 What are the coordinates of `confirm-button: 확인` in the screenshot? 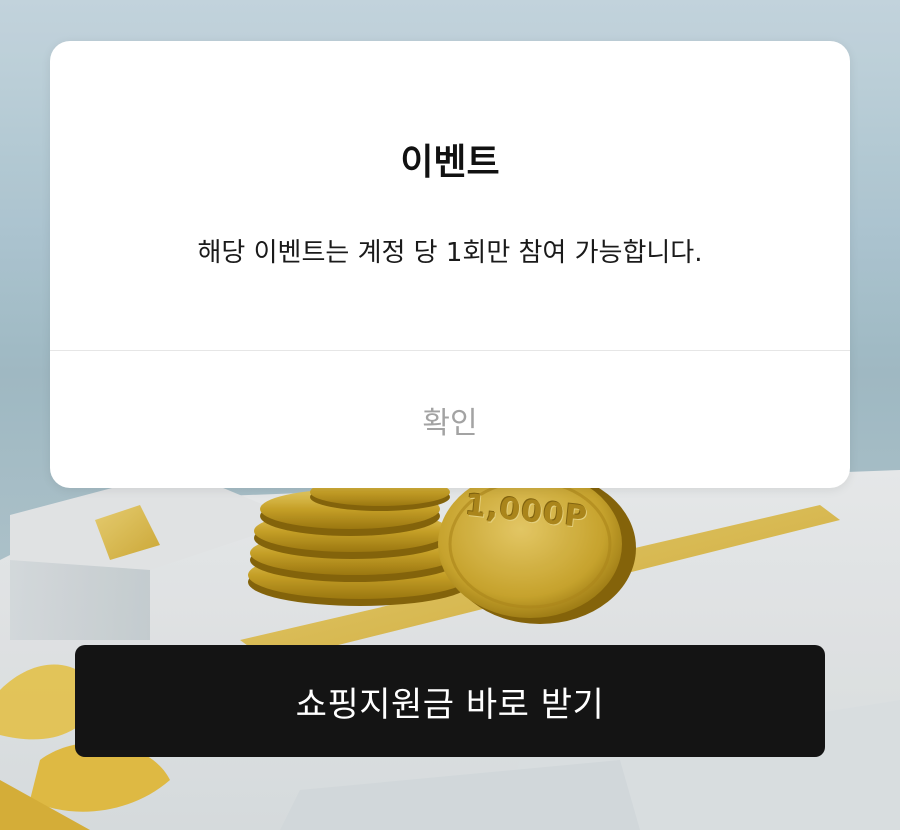 It's located at (450, 419).